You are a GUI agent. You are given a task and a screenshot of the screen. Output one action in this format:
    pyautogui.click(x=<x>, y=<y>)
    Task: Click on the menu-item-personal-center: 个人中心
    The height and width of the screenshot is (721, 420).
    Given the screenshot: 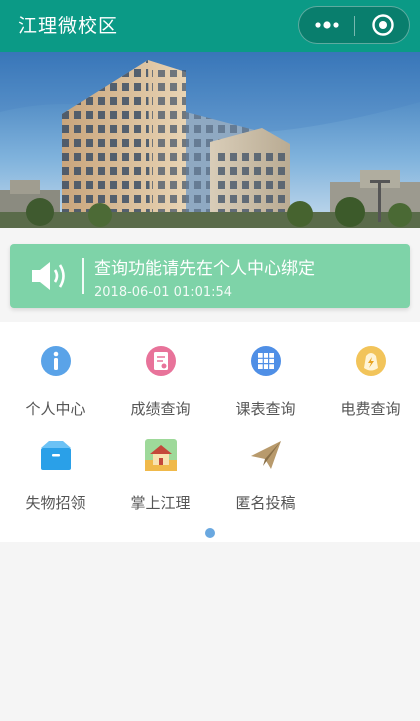 What is the action you would take?
    pyautogui.click(x=55, y=370)
    